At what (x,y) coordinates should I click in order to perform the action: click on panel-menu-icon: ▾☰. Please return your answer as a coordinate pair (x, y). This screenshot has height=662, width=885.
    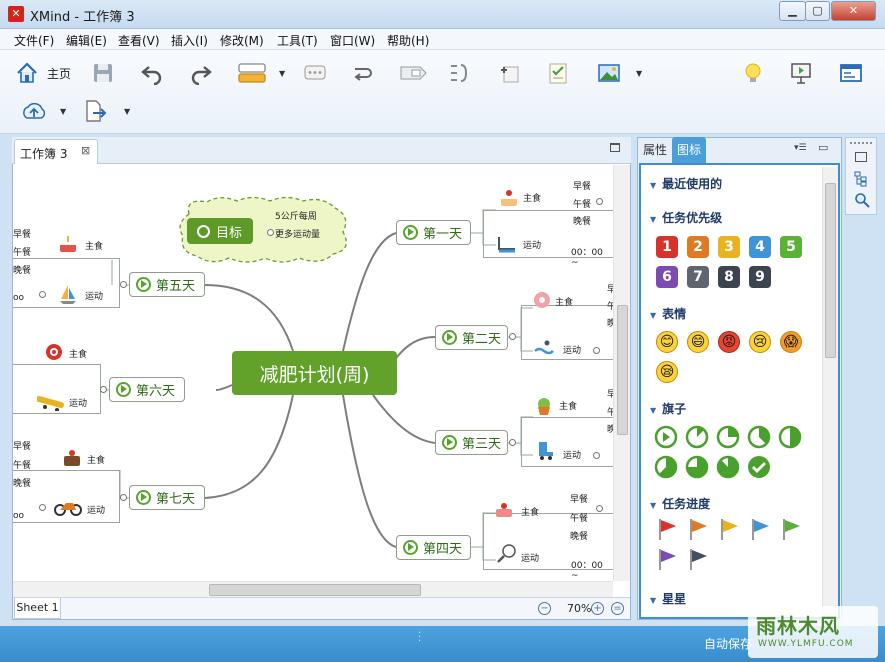
    Looking at the image, I should click on (800, 148).